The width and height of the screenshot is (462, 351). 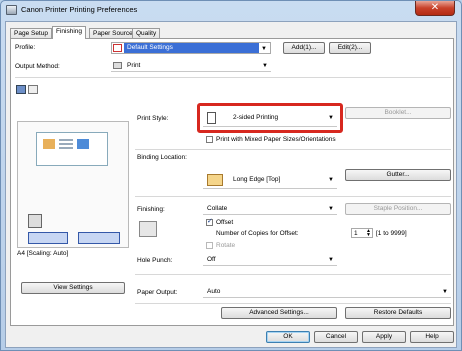 What do you see at coordinates (225, 222) in the screenshot?
I see `offset-label: Offset` at bounding box center [225, 222].